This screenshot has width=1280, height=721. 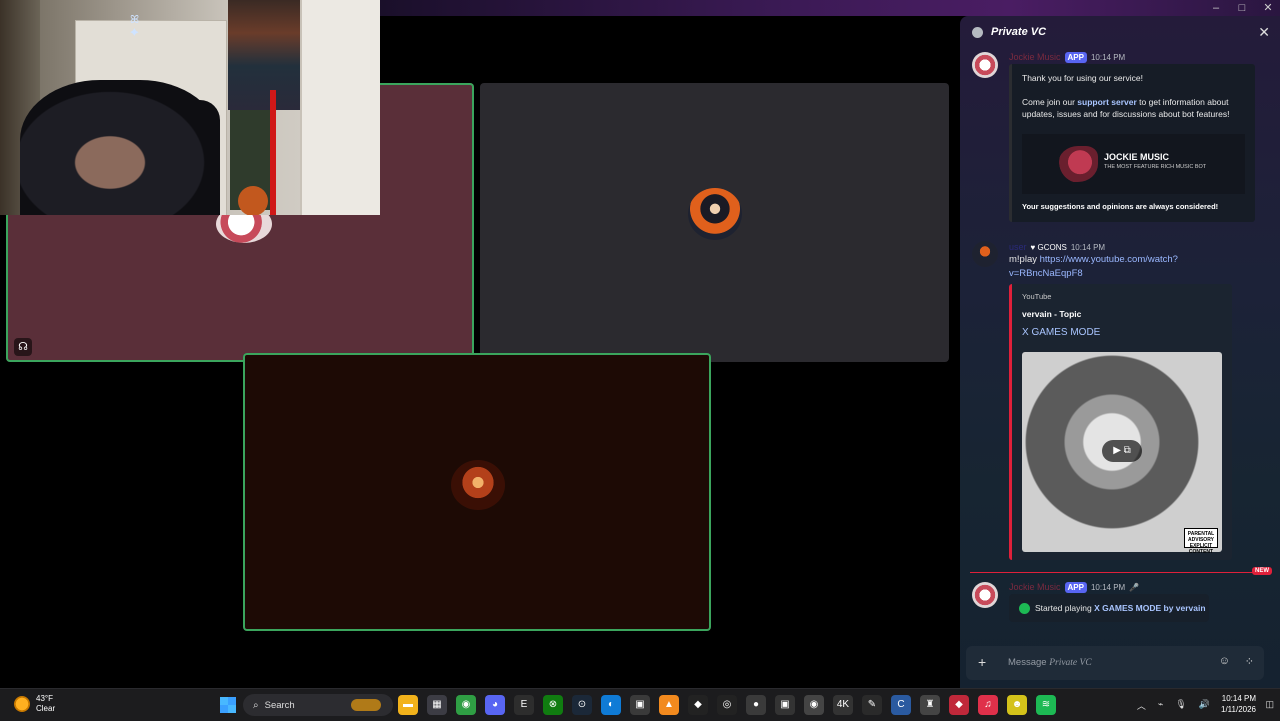 What do you see at coordinates (872, 705) in the screenshot?
I see `app-d-icon: ✎` at bounding box center [872, 705].